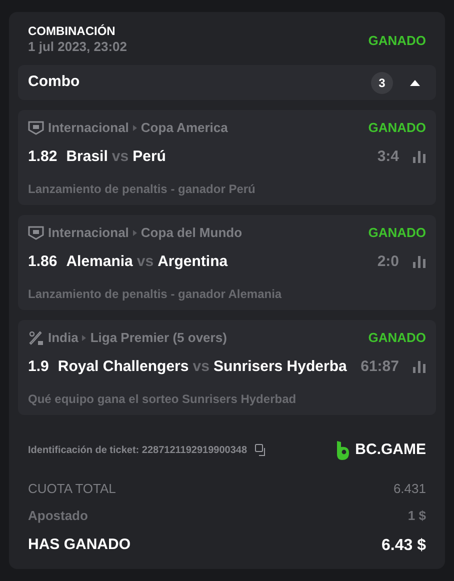  I want to click on bet-date: 1 jul 2023, 23:02, so click(78, 47).